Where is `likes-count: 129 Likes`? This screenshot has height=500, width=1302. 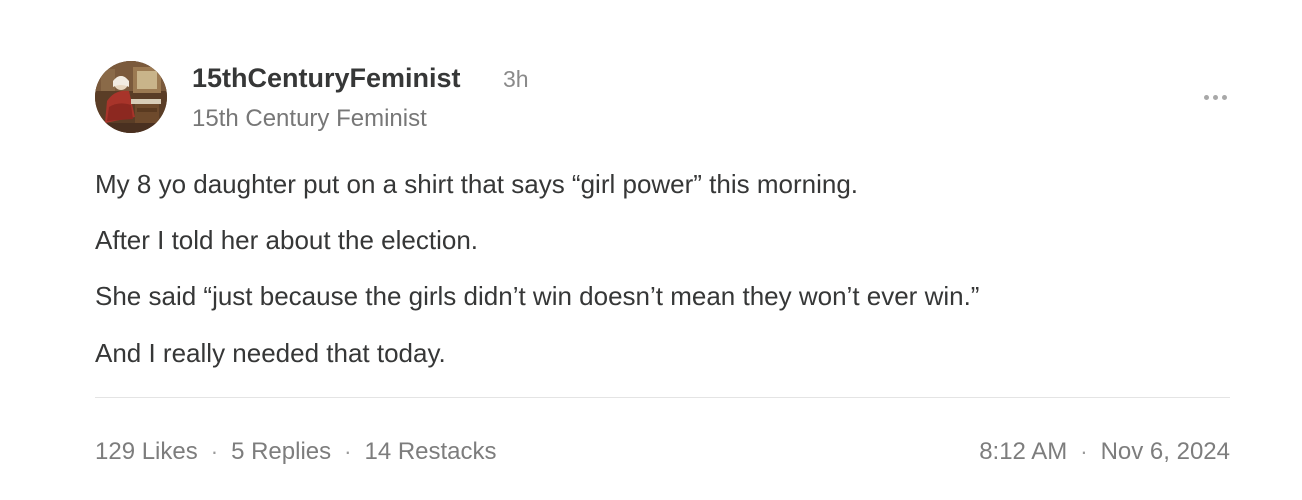
likes-count: 129 Likes is located at coordinates (146, 452).